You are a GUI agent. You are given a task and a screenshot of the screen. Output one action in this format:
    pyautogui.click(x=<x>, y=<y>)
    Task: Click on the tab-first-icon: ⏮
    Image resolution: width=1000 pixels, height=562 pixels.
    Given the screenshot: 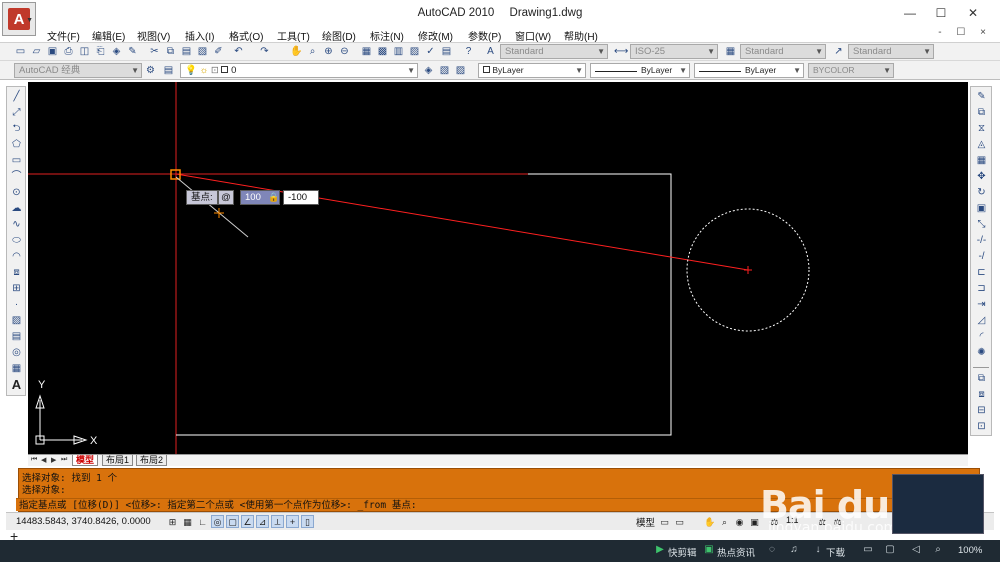 What is the action you would take?
    pyautogui.click(x=34, y=460)
    